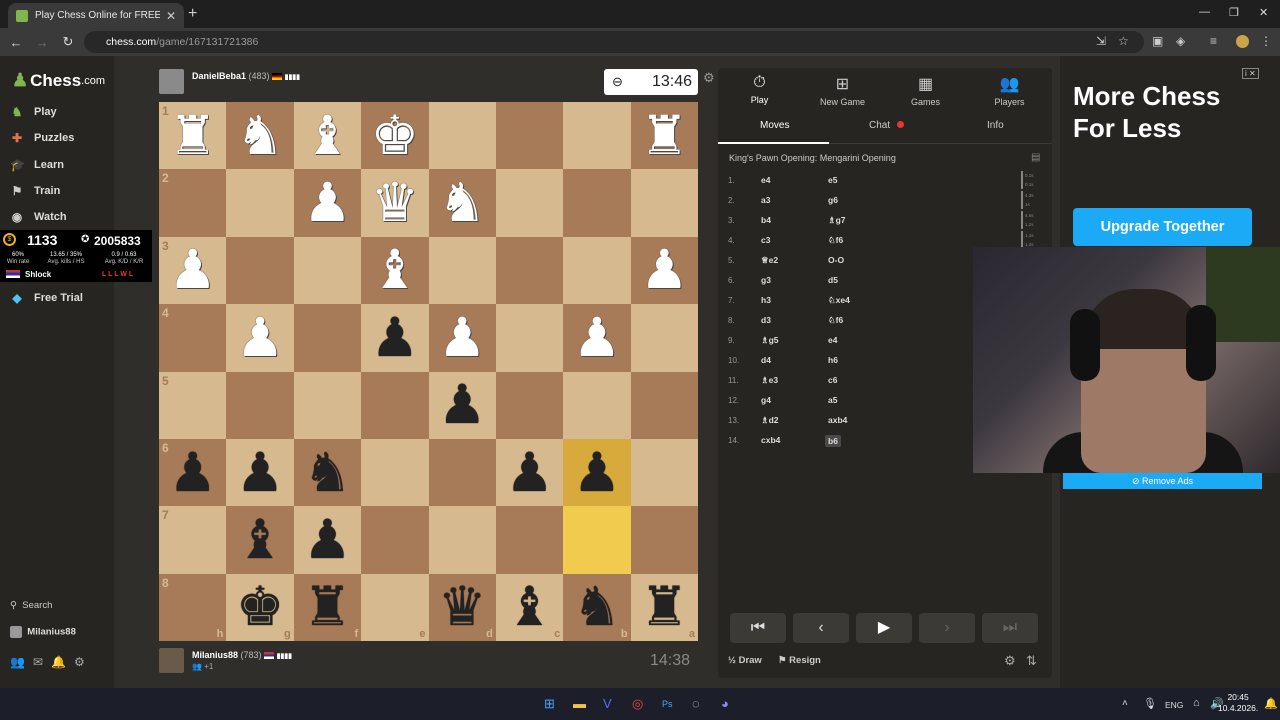 This screenshot has width=1280, height=720. I want to click on black-move: h6, so click(833, 360).